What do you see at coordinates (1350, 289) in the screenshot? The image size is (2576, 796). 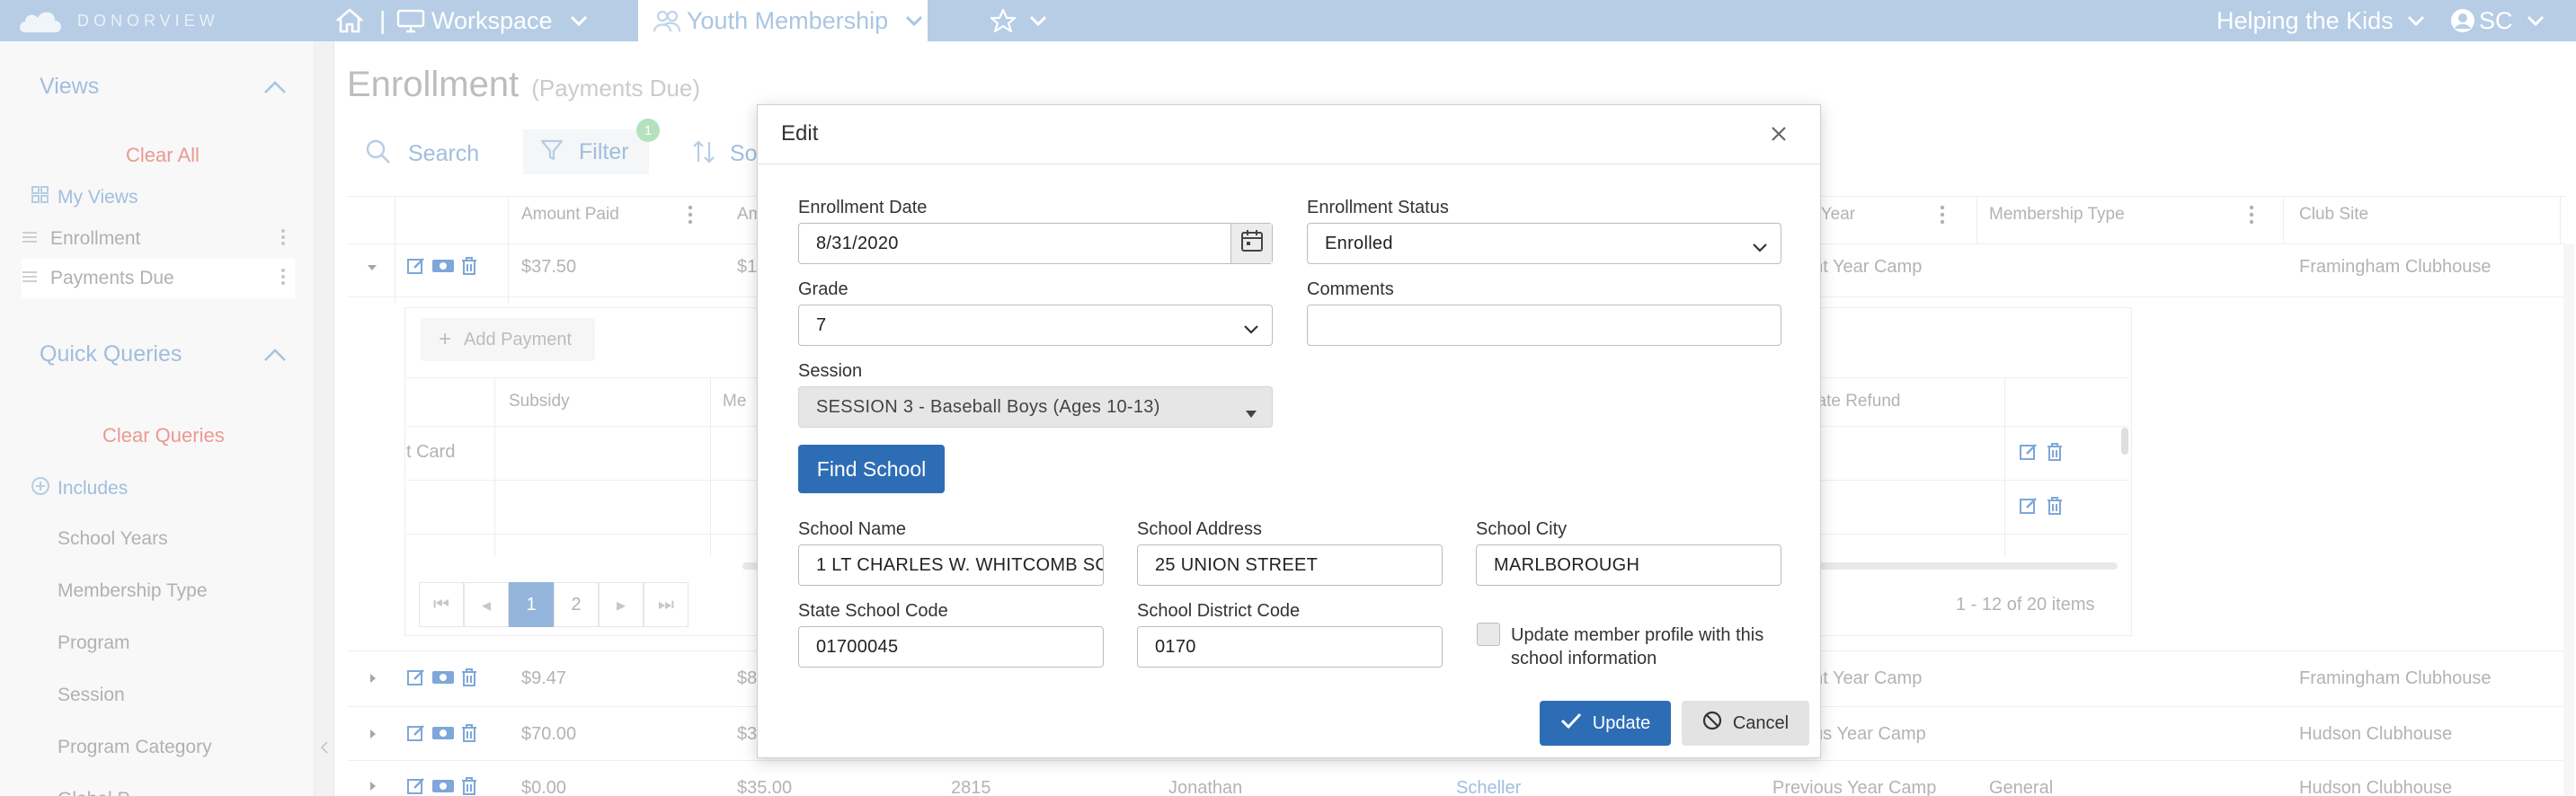 I see `comments-label: Comments` at bounding box center [1350, 289].